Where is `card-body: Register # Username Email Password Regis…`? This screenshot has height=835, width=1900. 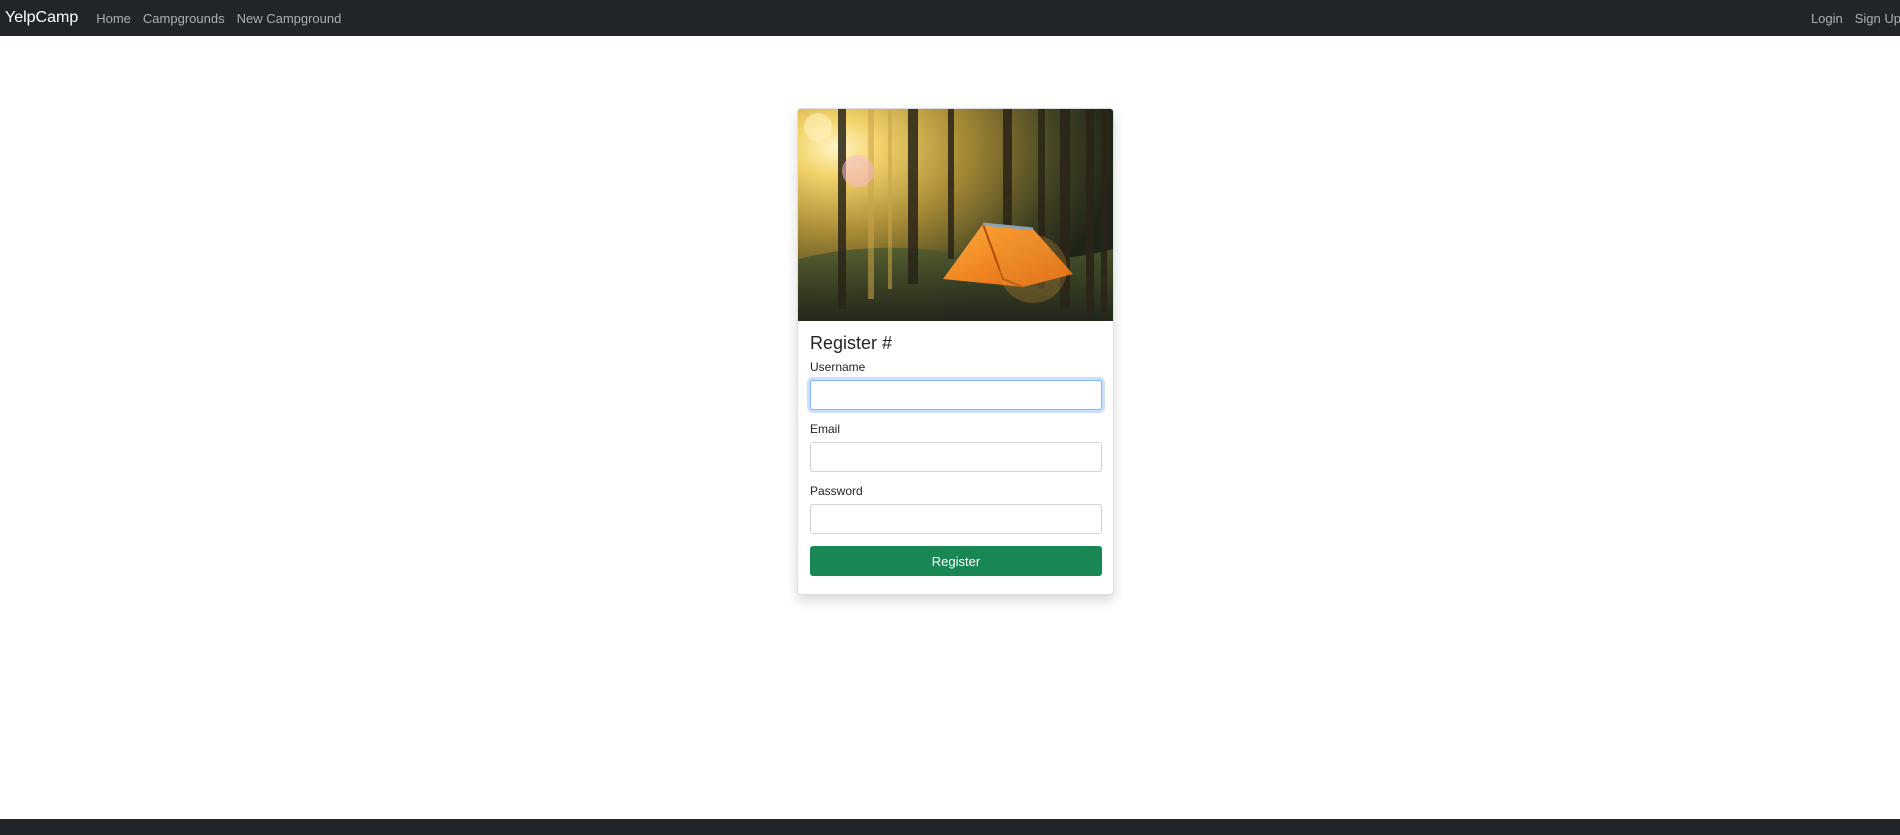 card-body: Register # Username Email Password Regis… is located at coordinates (955, 453).